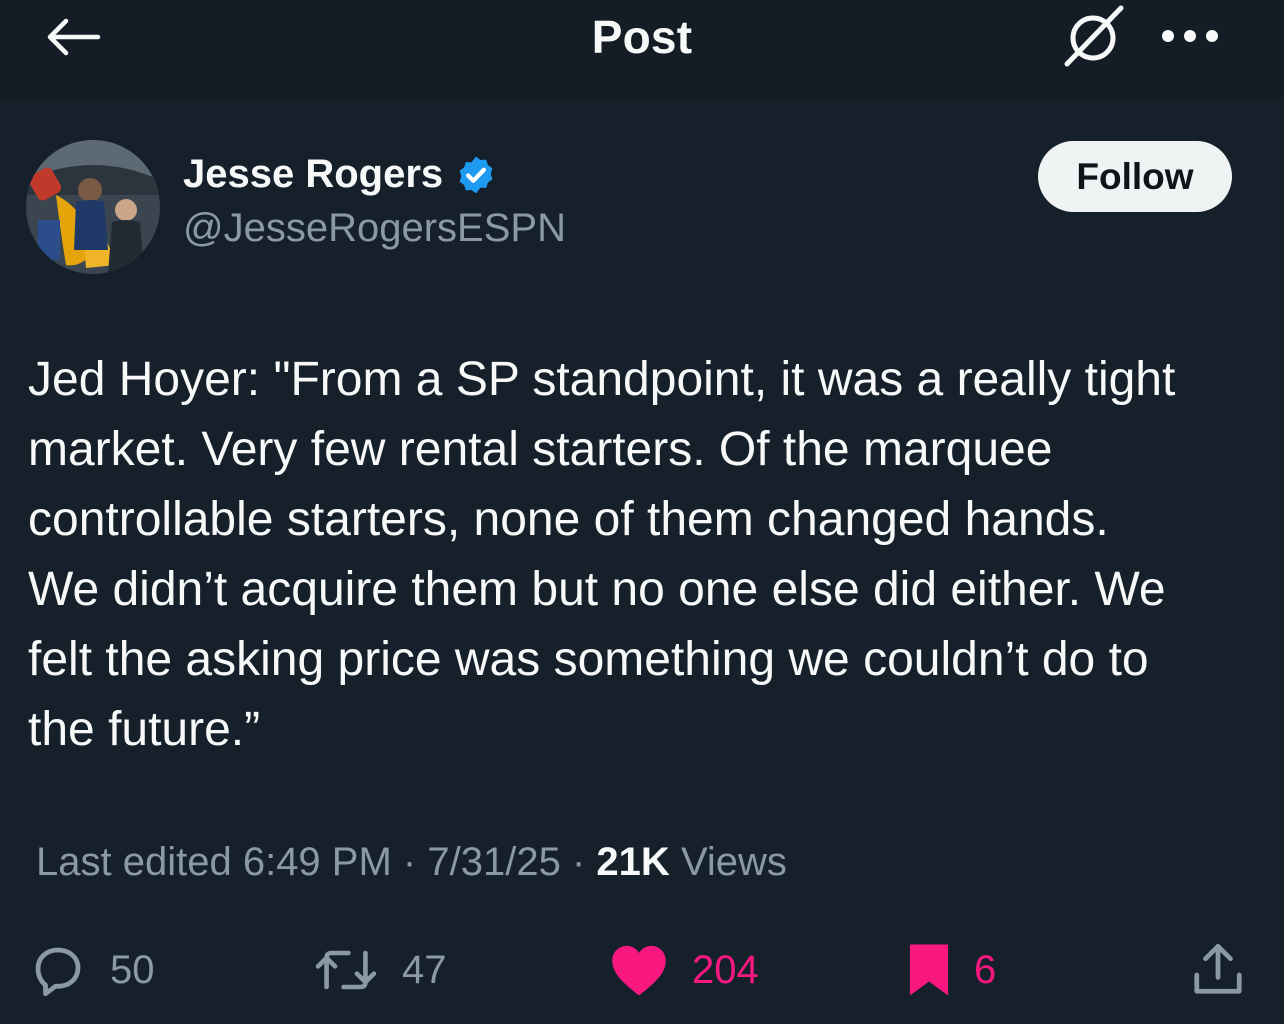 The image size is (1284, 1024). Describe the element at coordinates (424, 969) in the screenshot. I see `repost-count: 47` at that location.